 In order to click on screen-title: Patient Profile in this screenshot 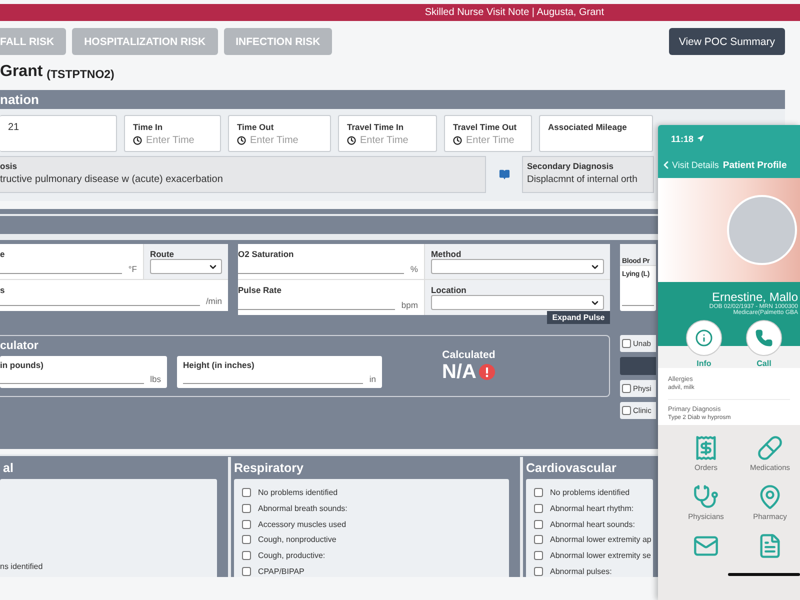, I will do `click(754, 165)`.